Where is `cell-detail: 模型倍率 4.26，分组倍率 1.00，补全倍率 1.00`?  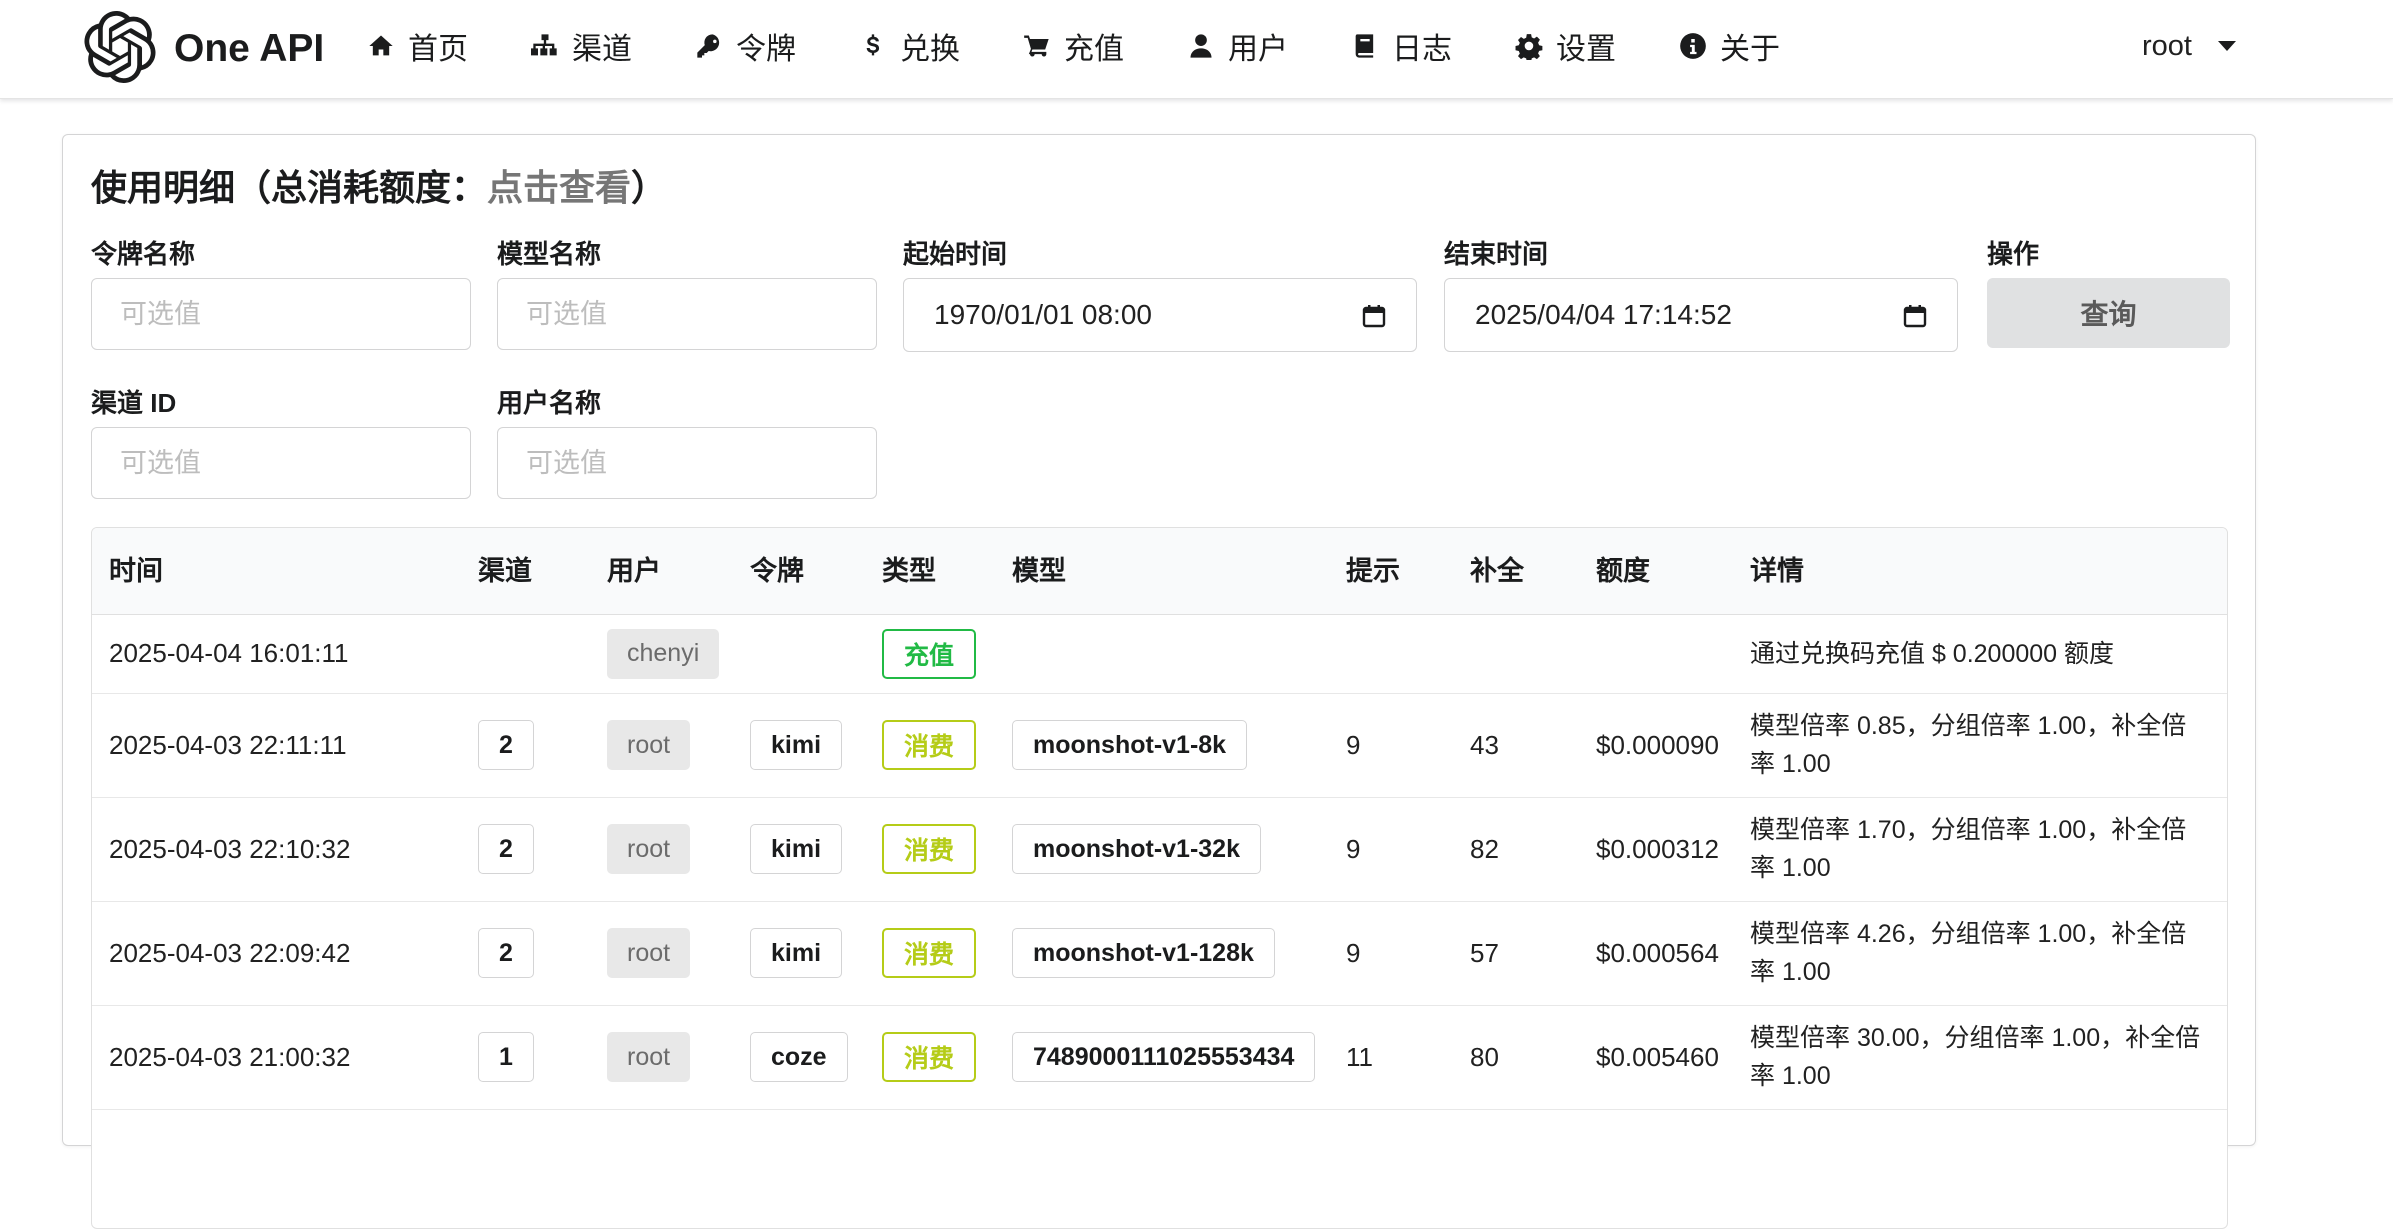
cell-detail: 模型倍率 4.26，分组倍率 1.00，补全倍率 1.00 is located at coordinates (1968, 953).